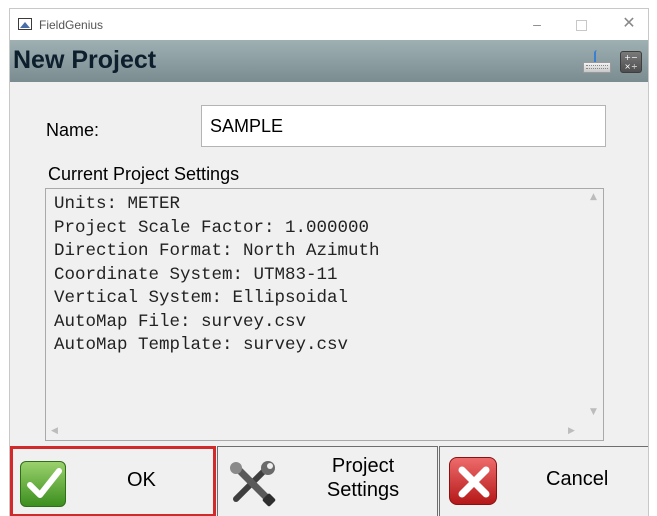 This screenshot has height=516, width=657. I want to click on vertical-scrollbar: ▲ ▼, so click(594, 306).